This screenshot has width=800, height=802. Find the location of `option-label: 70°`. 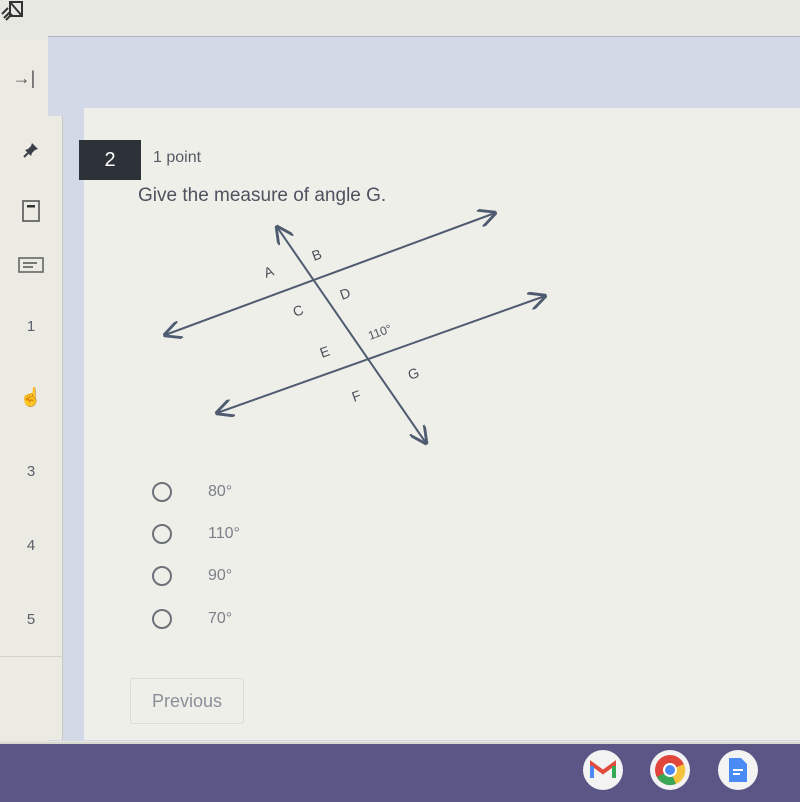

option-label: 70° is located at coordinates (220, 618).